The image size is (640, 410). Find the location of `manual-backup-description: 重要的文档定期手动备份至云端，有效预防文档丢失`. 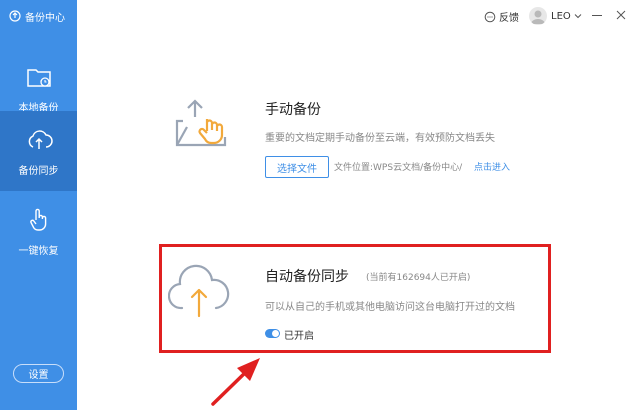

manual-backup-description: 重要的文档定期手动备份至云端，有效预防文档丢失 is located at coordinates (380, 138).